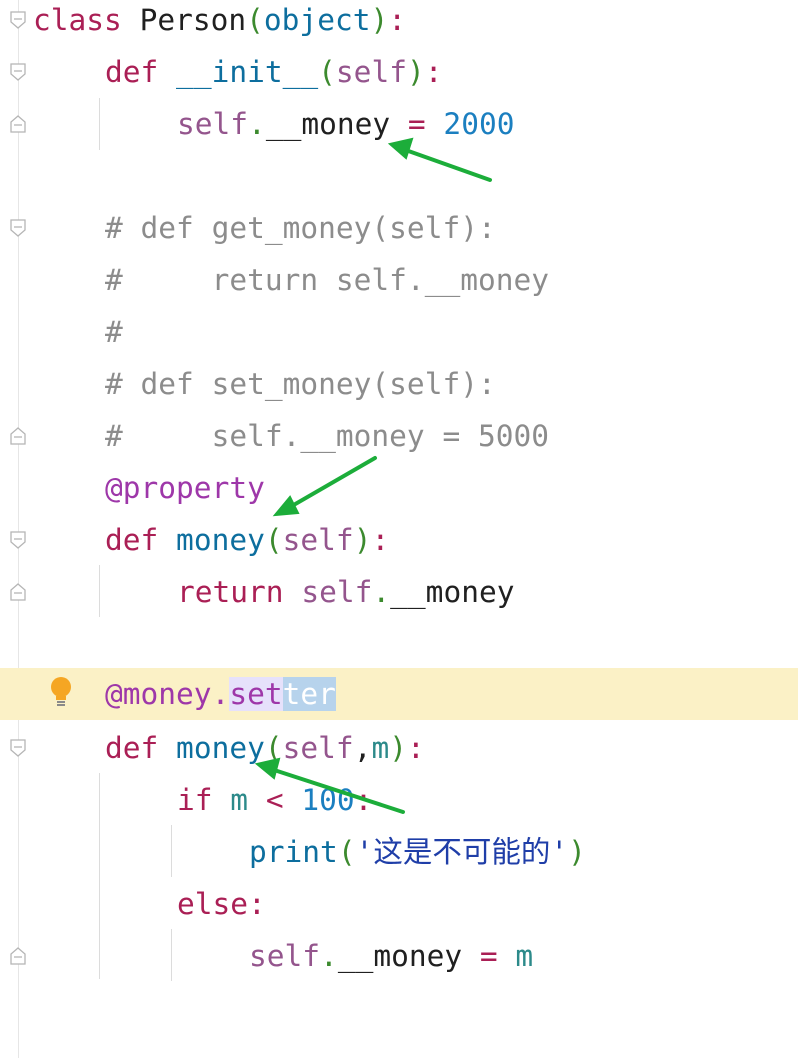  Describe the element at coordinates (399, 546) in the screenshot. I see `code-line: def money(self):` at that location.